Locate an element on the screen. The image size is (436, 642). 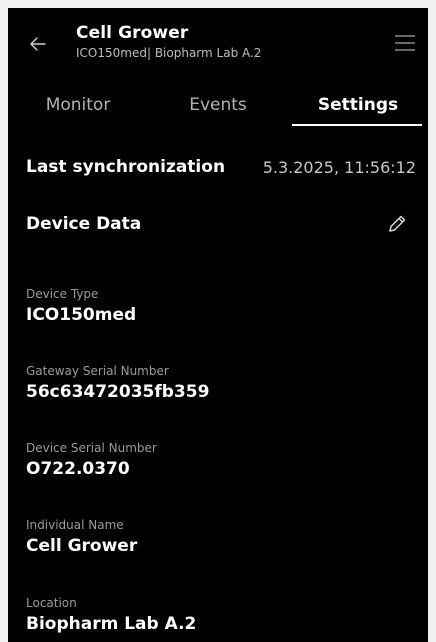
title-block: Cell Grower ICO150med| Biopharm Lab A.2 is located at coordinates (168, 42).